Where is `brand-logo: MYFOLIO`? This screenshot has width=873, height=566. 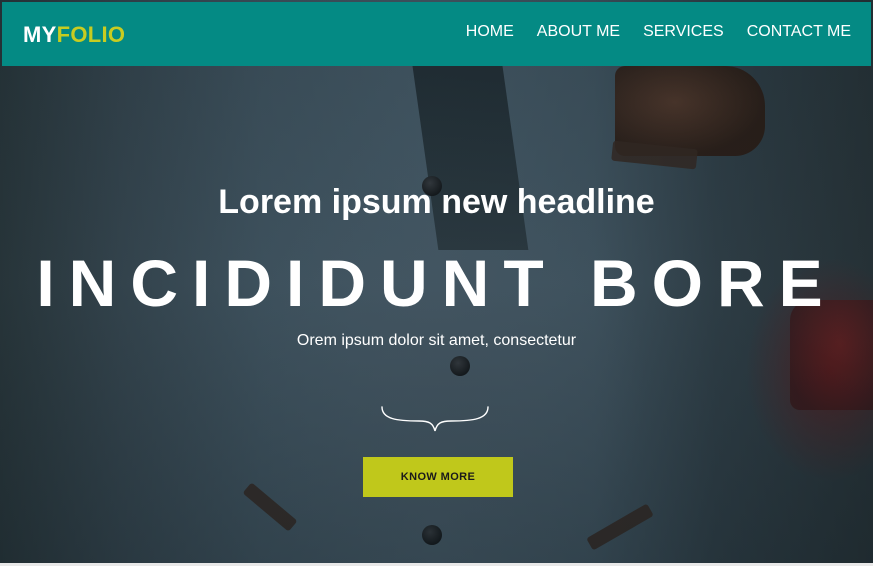 brand-logo: MYFOLIO is located at coordinates (74, 35).